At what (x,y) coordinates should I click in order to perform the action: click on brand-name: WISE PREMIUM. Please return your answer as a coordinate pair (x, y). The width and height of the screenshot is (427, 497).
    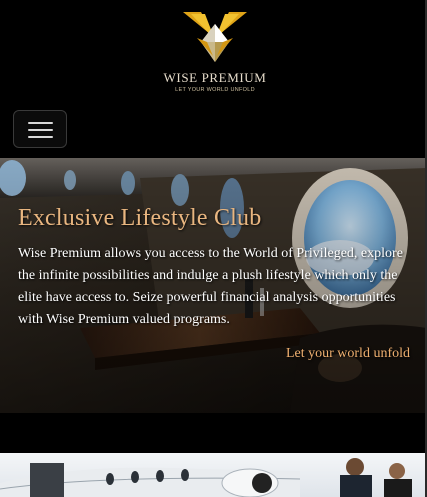
    Looking at the image, I should click on (215, 77).